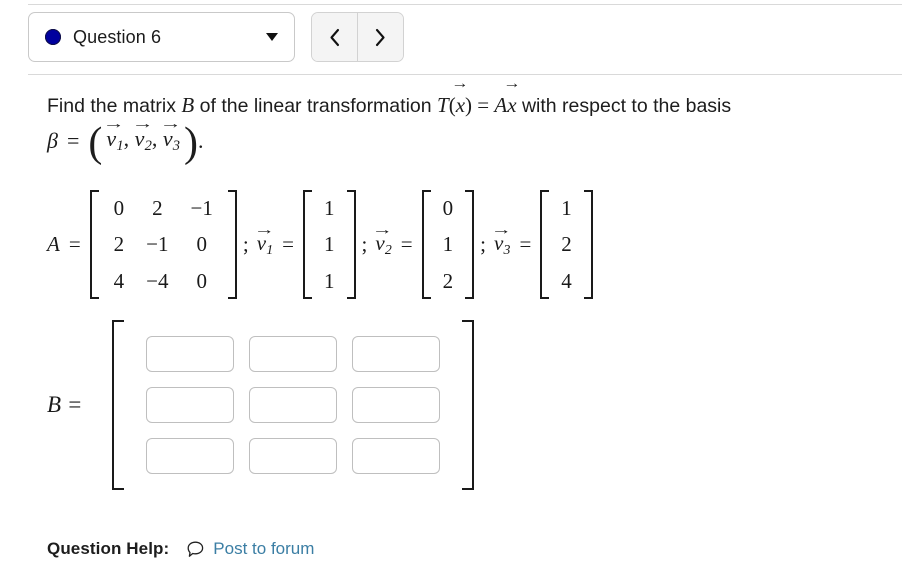 Image resolution: width=902 pixels, height=583 pixels. I want to click on question-selector-dropdown: Question 6, so click(161, 37).